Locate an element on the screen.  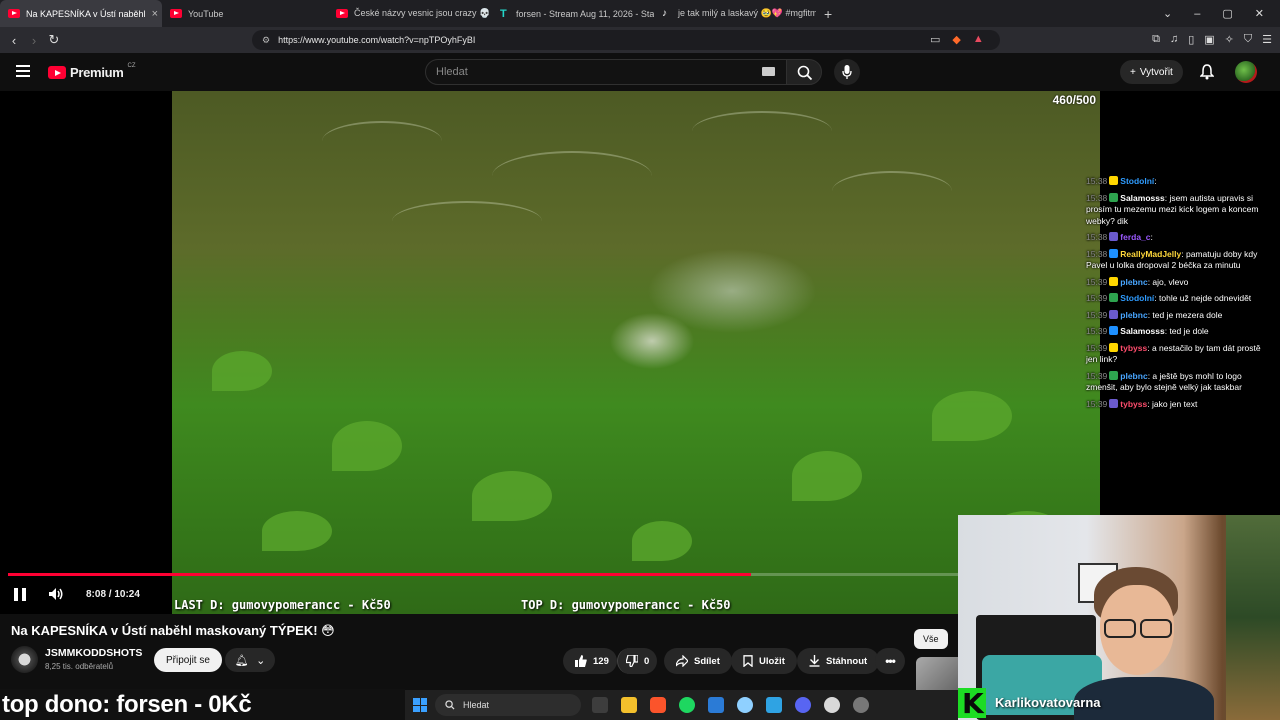
back-icon: ‹ is located at coordinates (14, 40).